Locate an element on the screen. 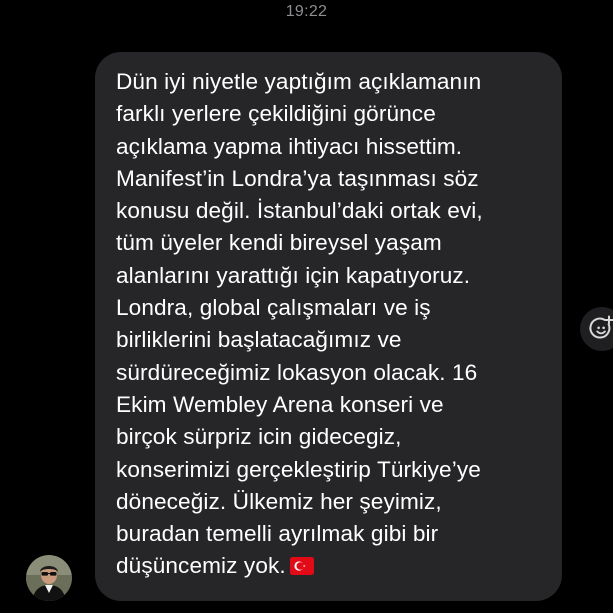  add-reaction-icon is located at coordinates (601, 327).